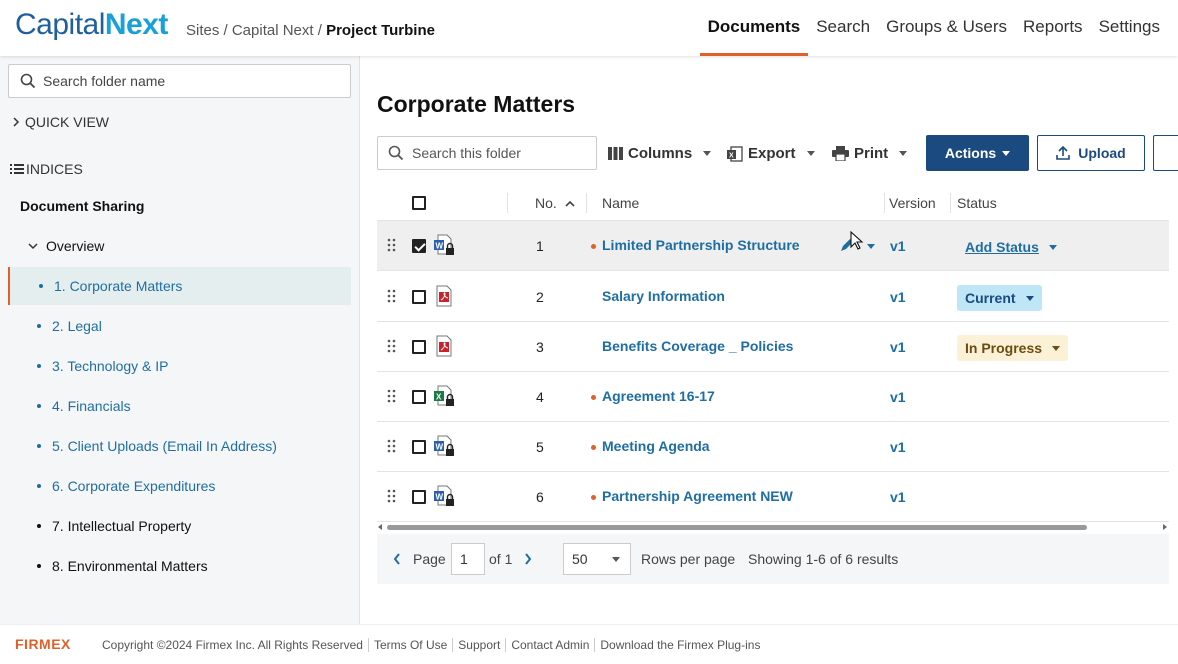 The width and height of the screenshot is (1178, 664). What do you see at coordinates (871, 246) in the screenshot?
I see `row-menu-caret-icon` at bounding box center [871, 246].